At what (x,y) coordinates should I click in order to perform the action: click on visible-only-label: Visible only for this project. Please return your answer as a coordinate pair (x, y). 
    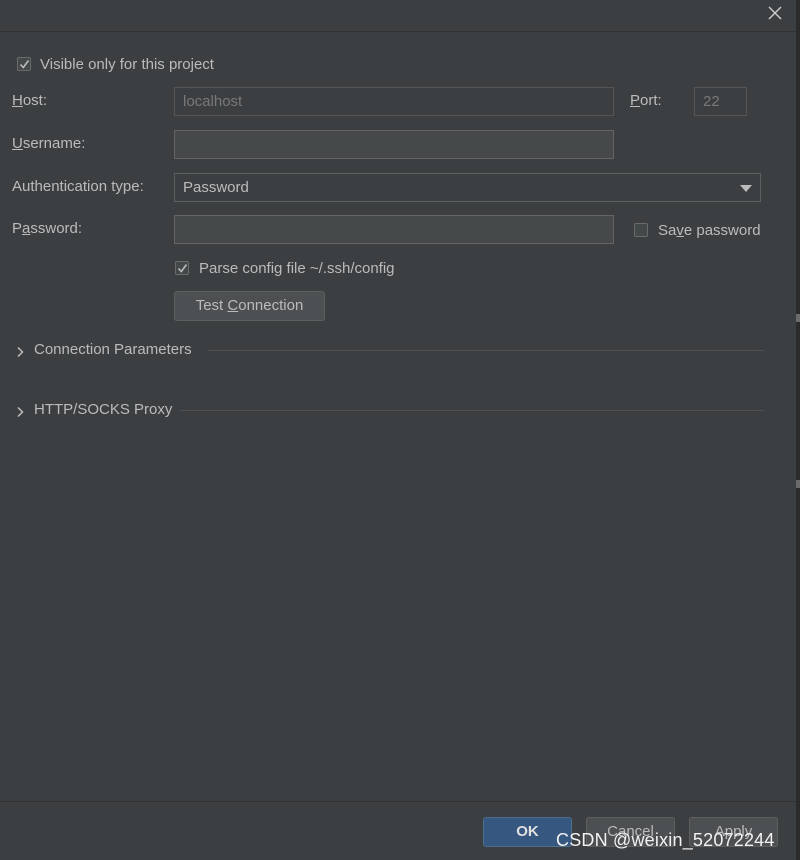
    Looking at the image, I should click on (127, 64).